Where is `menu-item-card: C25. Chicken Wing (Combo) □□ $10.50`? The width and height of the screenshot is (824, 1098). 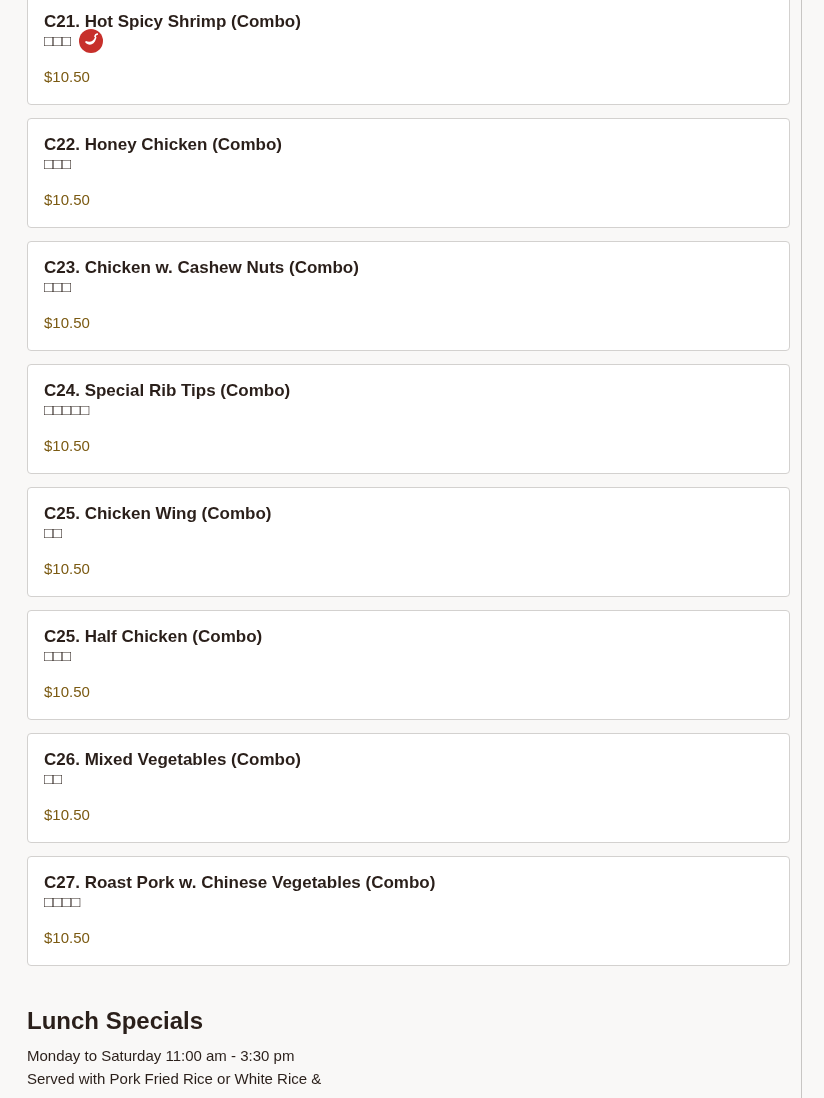
menu-item-card: C25. Chicken Wing (Combo) □□ $10.50 is located at coordinates (408, 542).